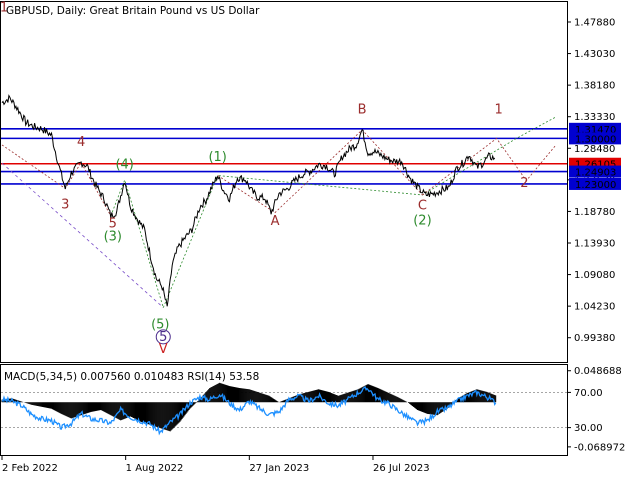  Describe the element at coordinates (594, 275) in the screenshot. I see `y-tick-label: 1.09080` at that location.